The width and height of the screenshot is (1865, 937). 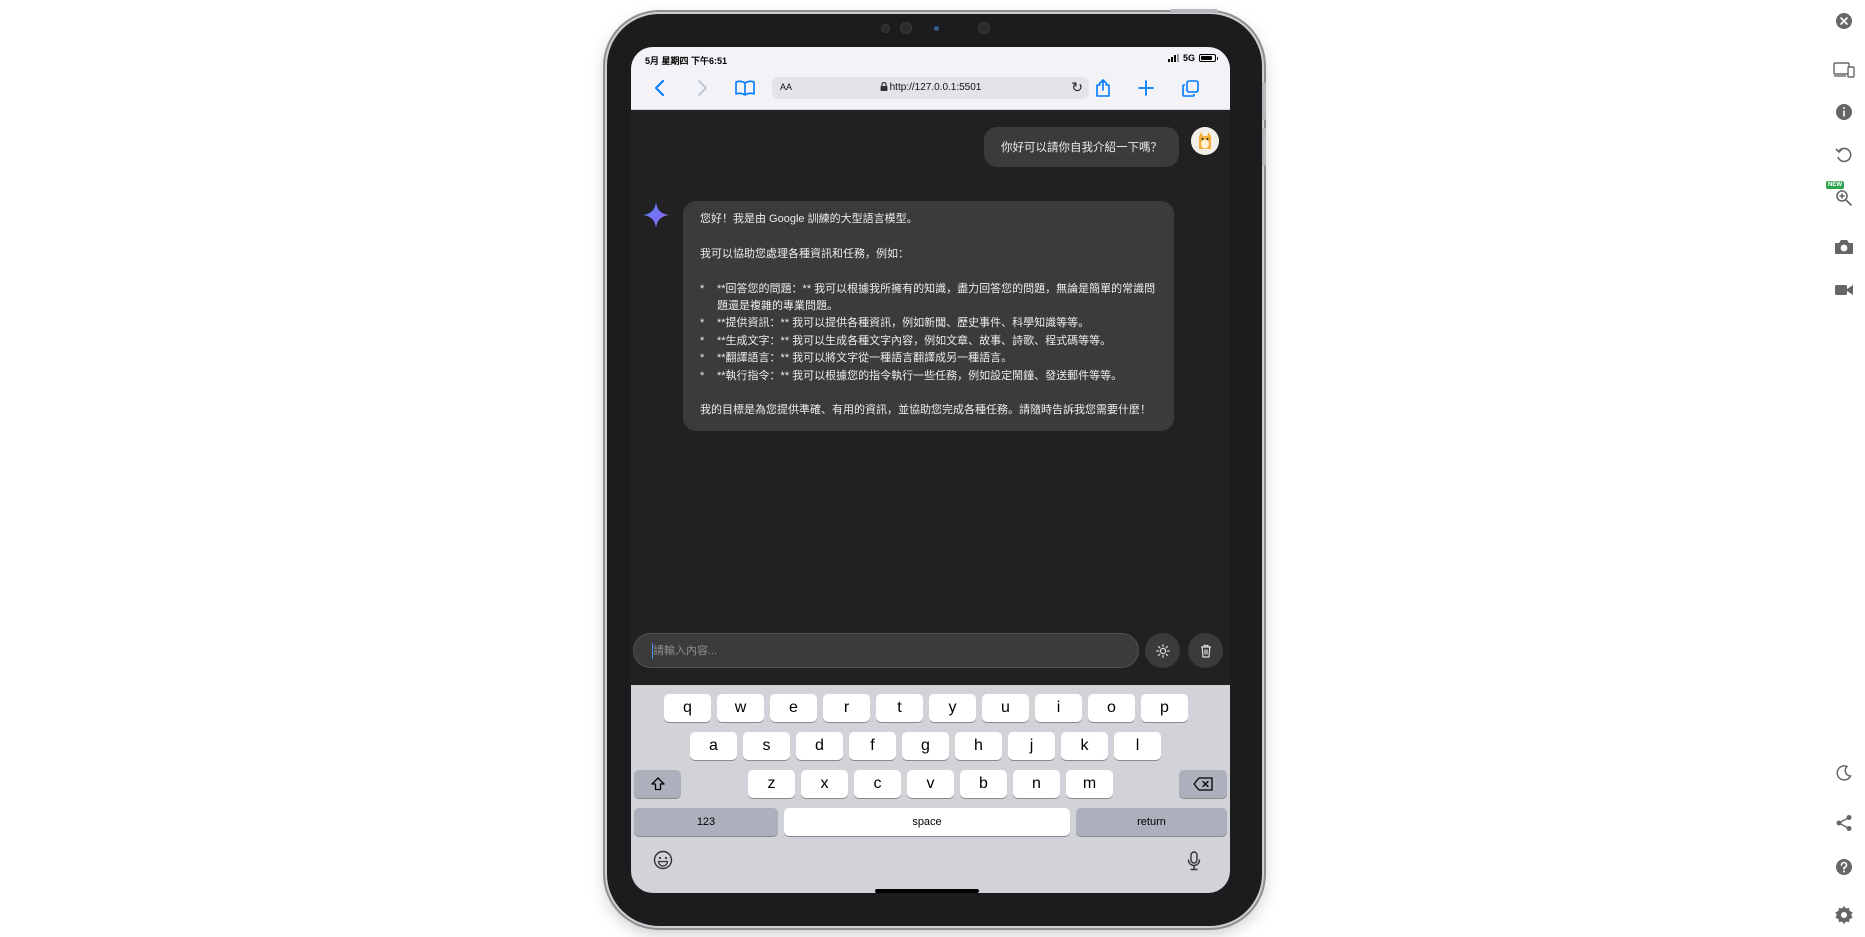 What do you see at coordinates (819, 746) in the screenshot?
I see `key-d: d` at bounding box center [819, 746].